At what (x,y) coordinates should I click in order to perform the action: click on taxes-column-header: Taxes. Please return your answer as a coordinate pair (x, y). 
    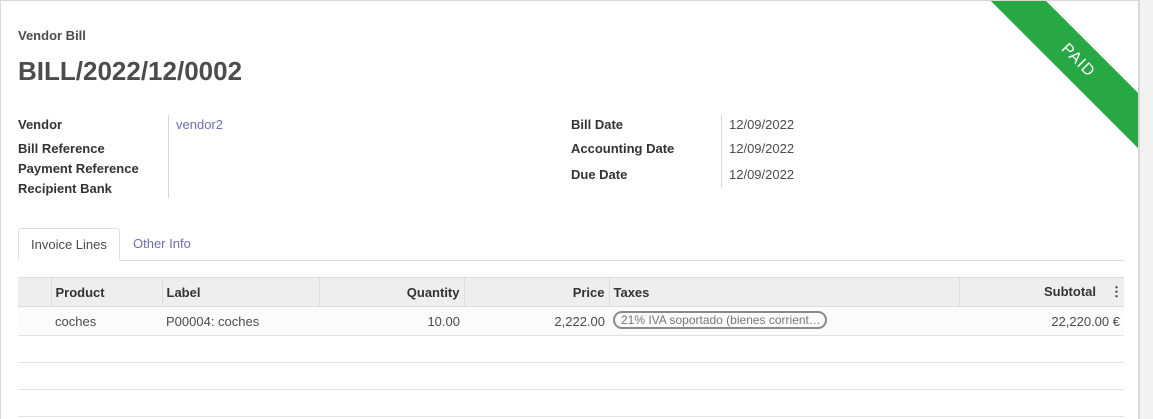
    Looking at the image, I should click on (783, 292).